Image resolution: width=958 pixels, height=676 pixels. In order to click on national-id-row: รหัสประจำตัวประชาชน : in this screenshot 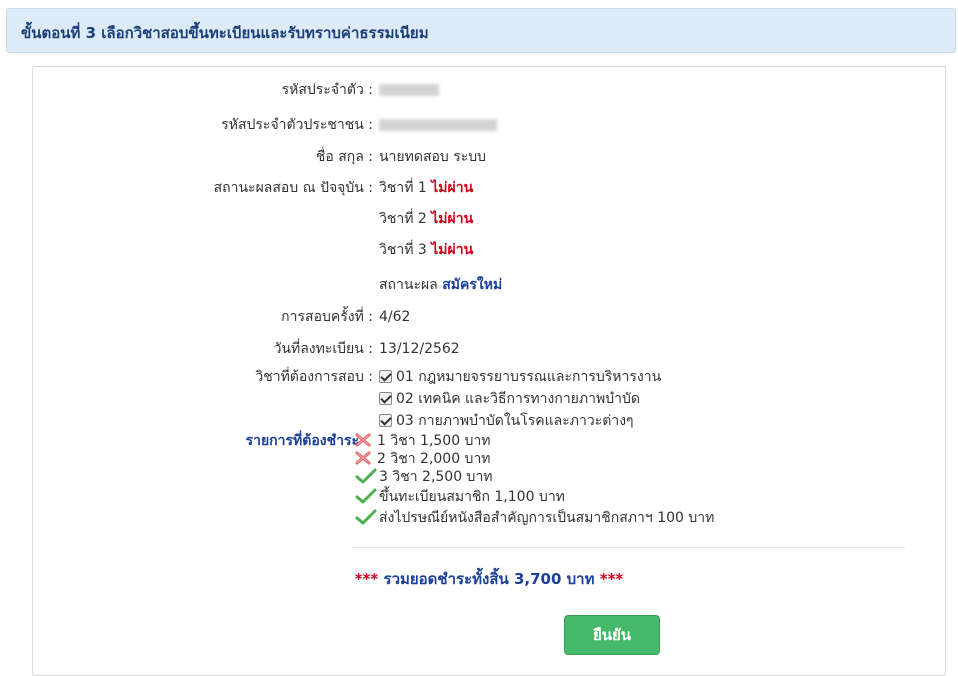, I will do `click(483, 125)`.